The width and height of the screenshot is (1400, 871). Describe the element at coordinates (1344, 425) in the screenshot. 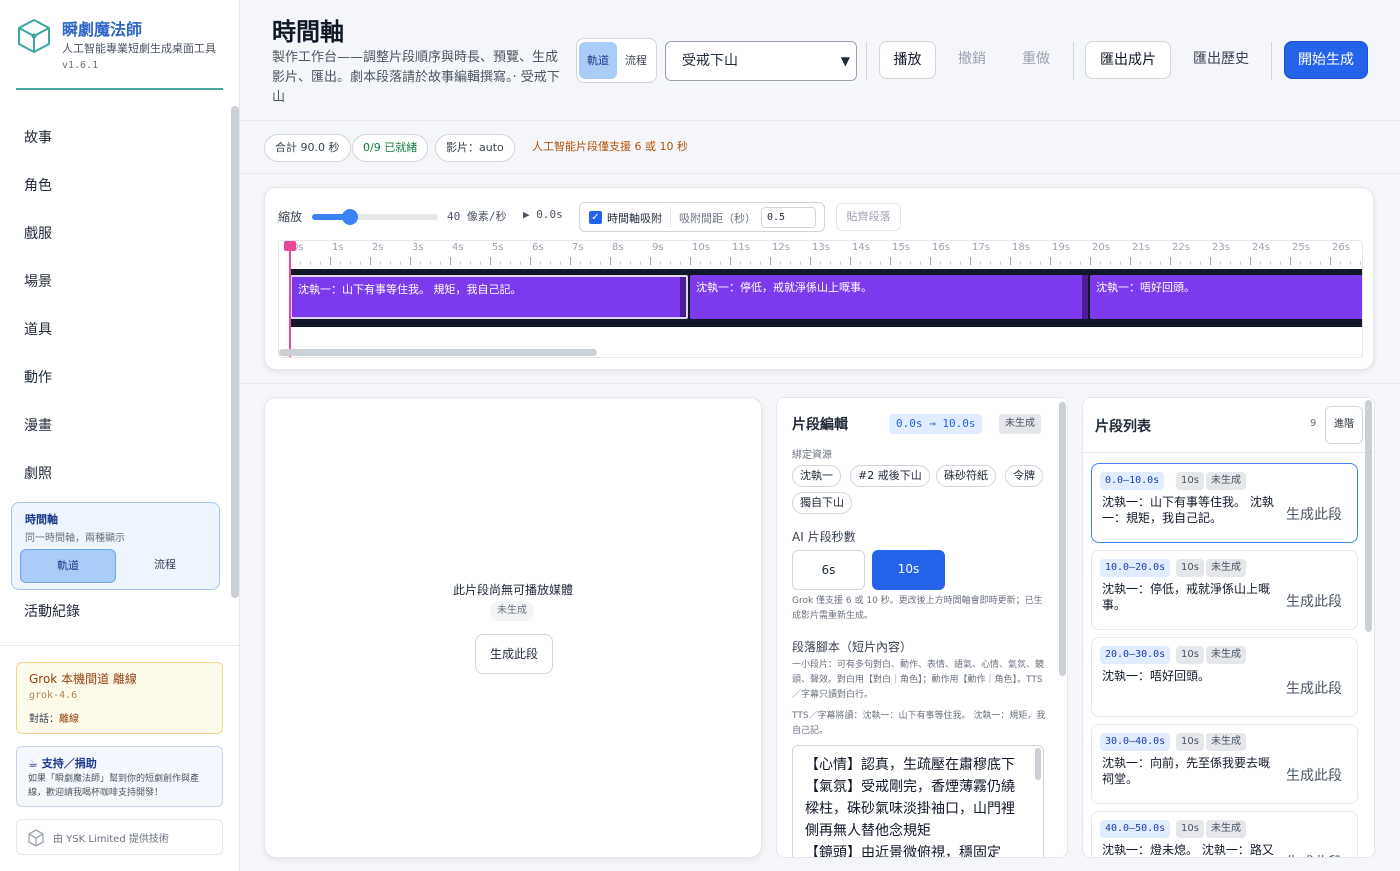

I see `advanced-button: 進階` at that location.